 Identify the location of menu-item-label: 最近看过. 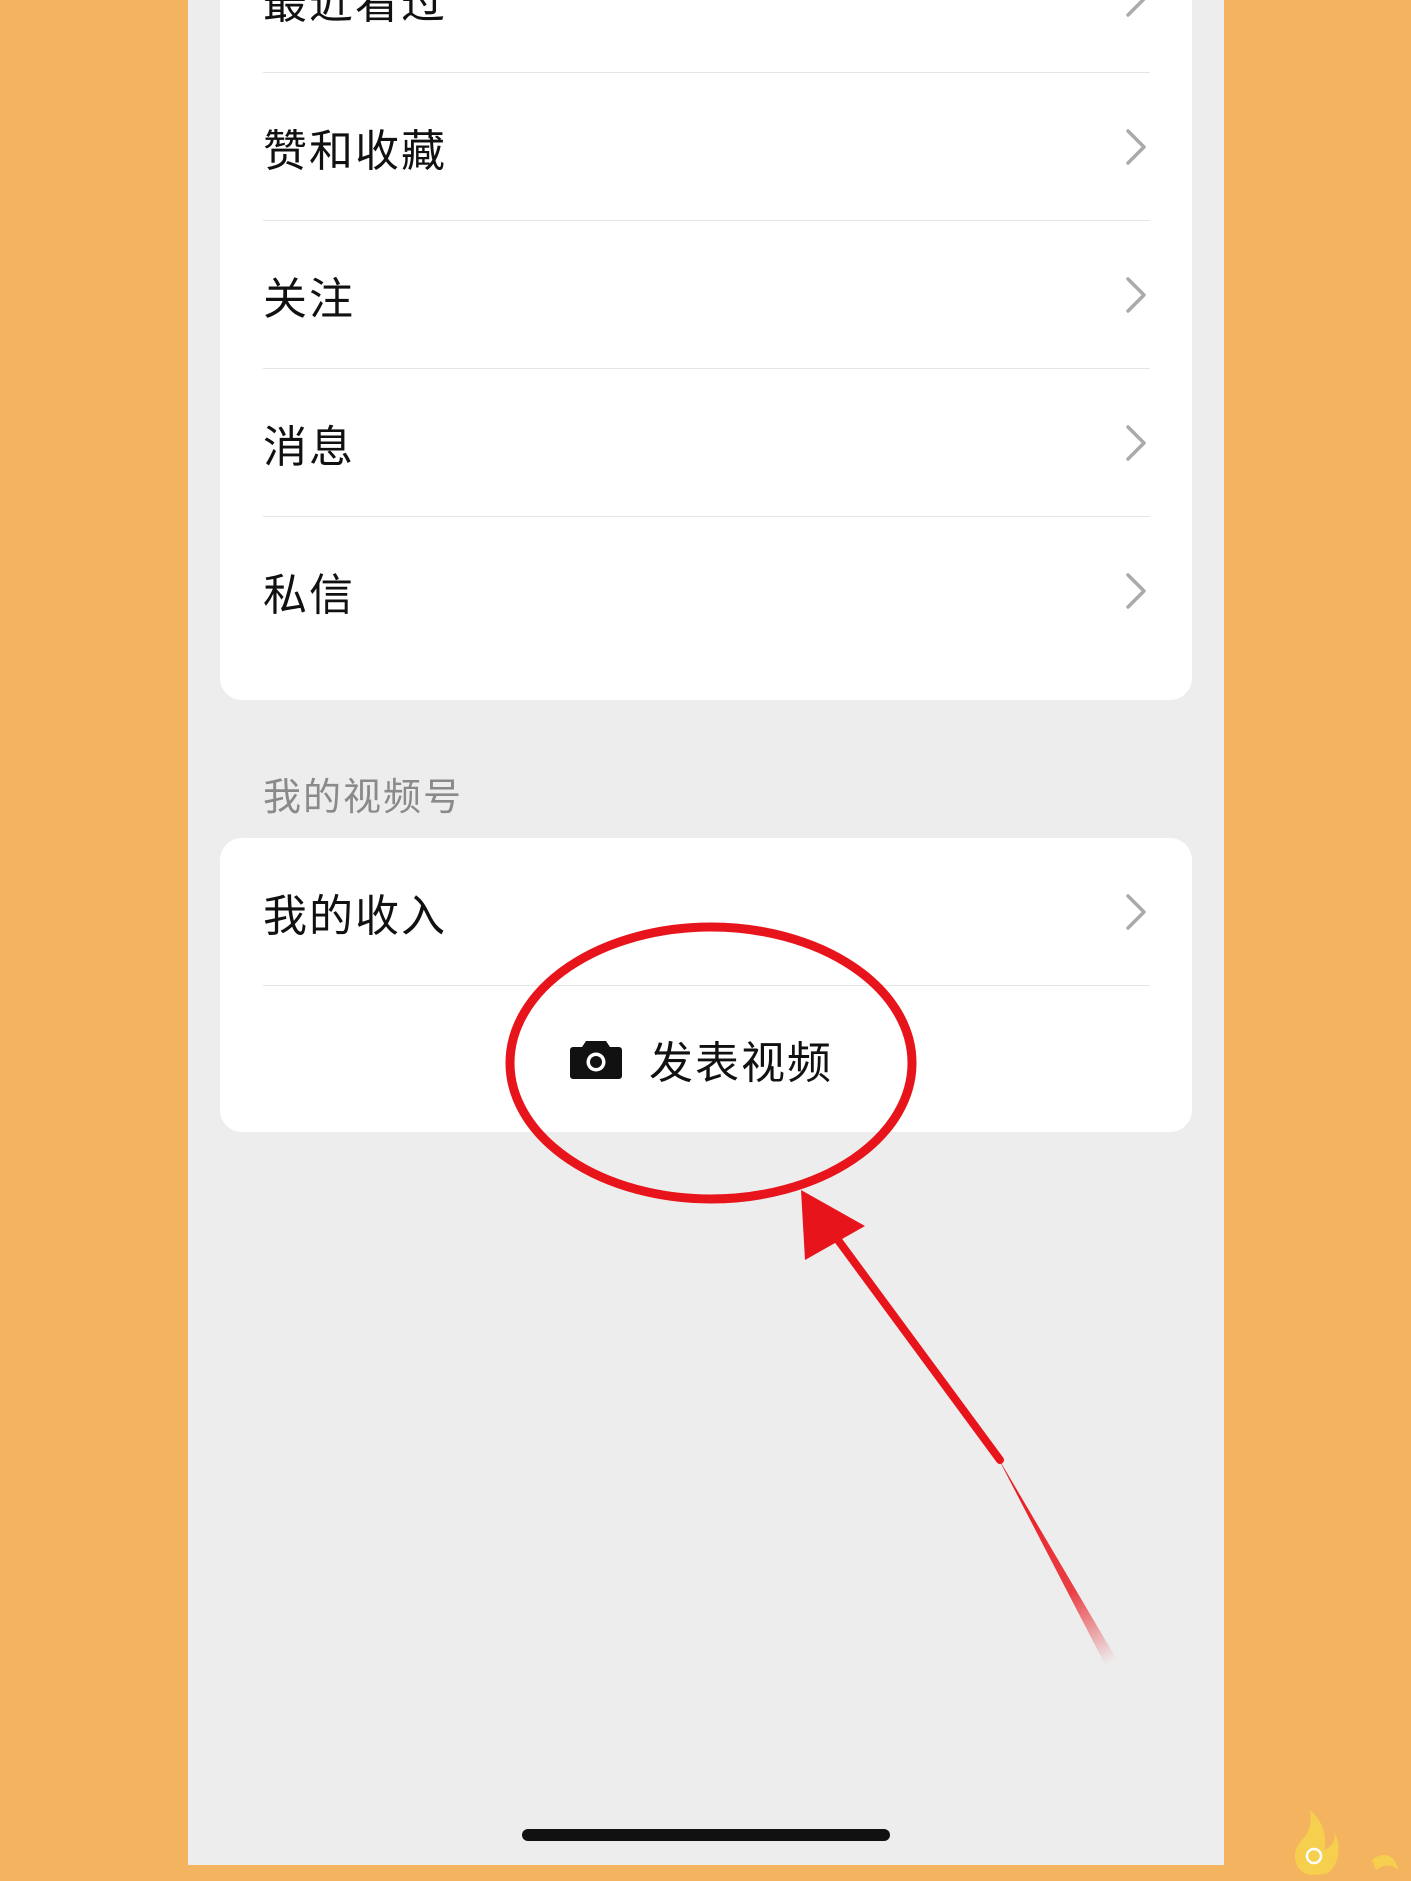
(355, 14).